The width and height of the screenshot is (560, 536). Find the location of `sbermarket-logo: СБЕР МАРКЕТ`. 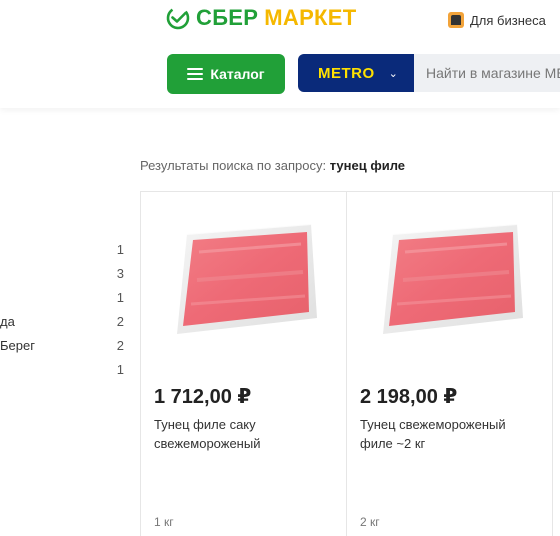

sbermarket-logo: СБЕР МАРКЕТ is located at coordinates (261, 18).